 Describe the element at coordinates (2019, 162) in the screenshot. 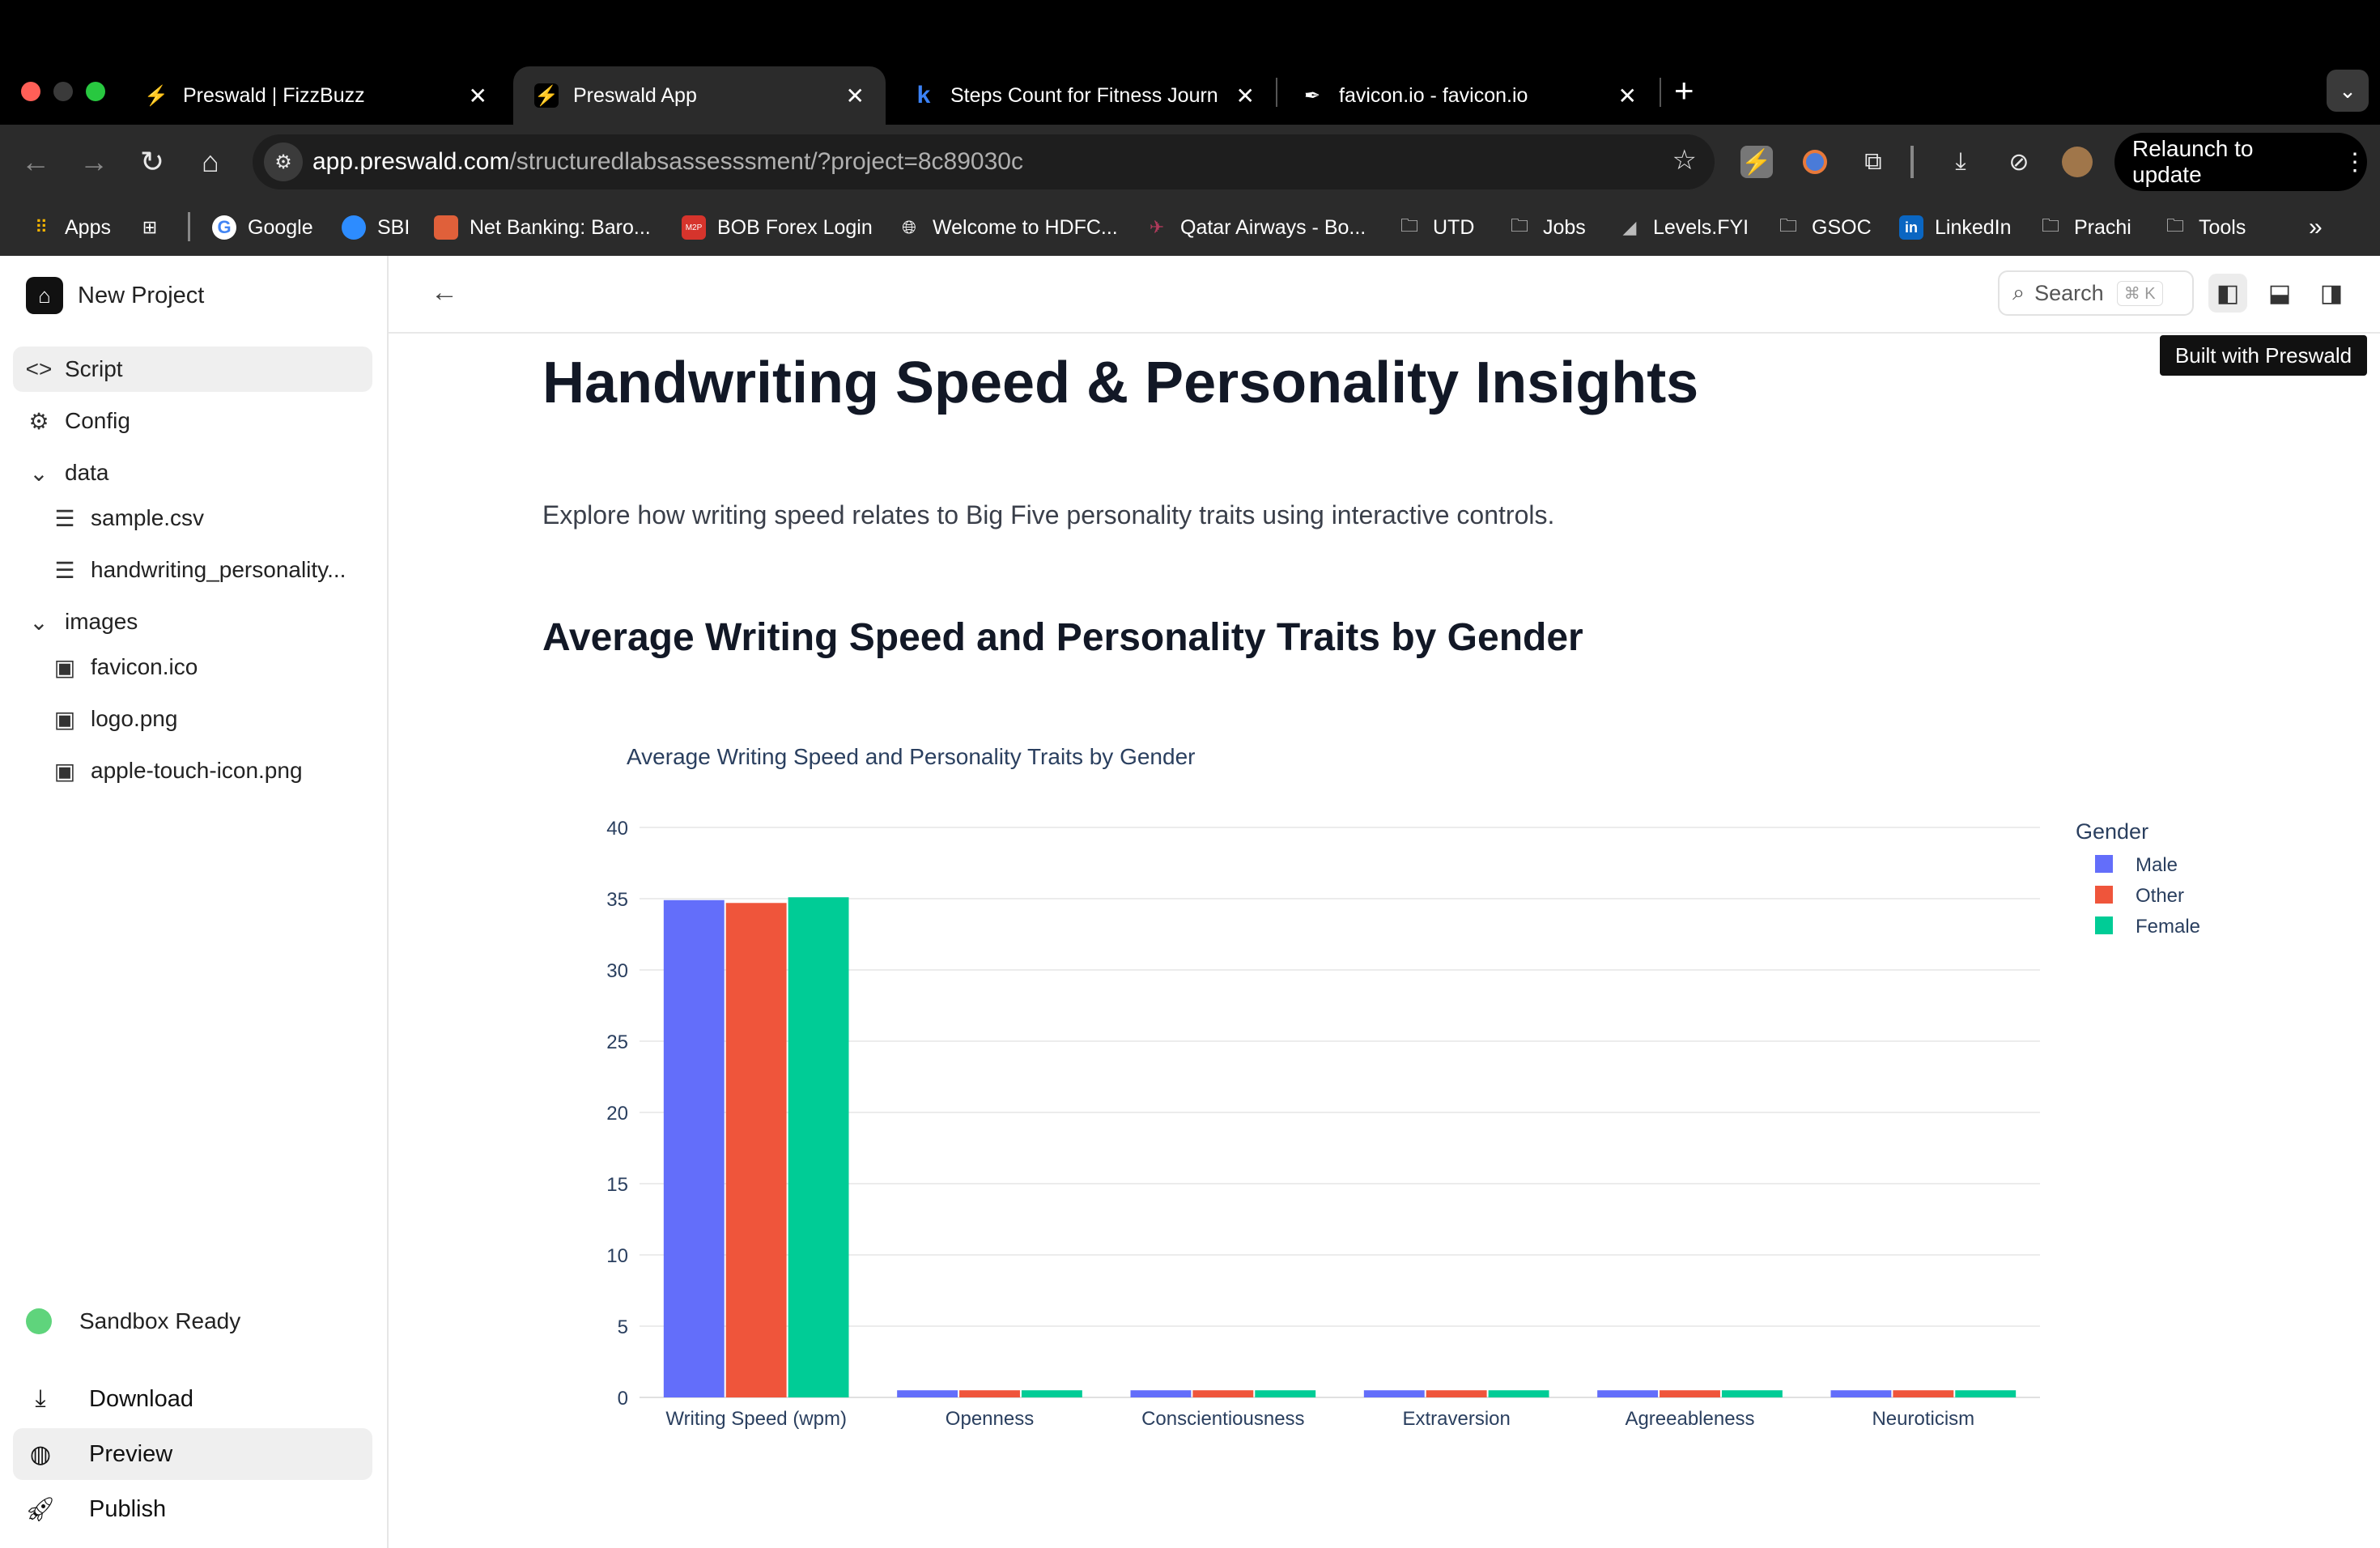

I see `performance-icon: ⊘` at that location.